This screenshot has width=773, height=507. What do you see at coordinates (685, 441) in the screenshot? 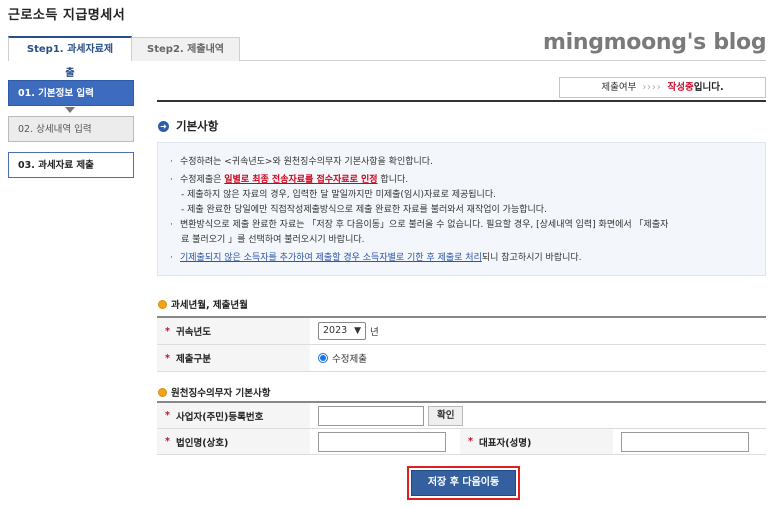
I see `rep-name-input` at bounding box center [685, 441].